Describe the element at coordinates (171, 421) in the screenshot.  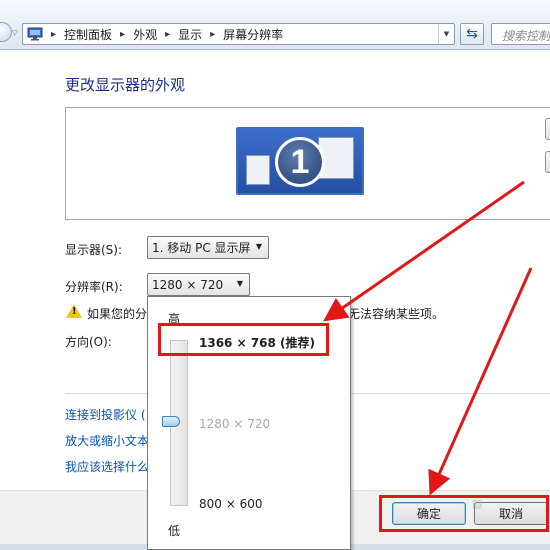
I see `resolution-slider-thumb` at that location.